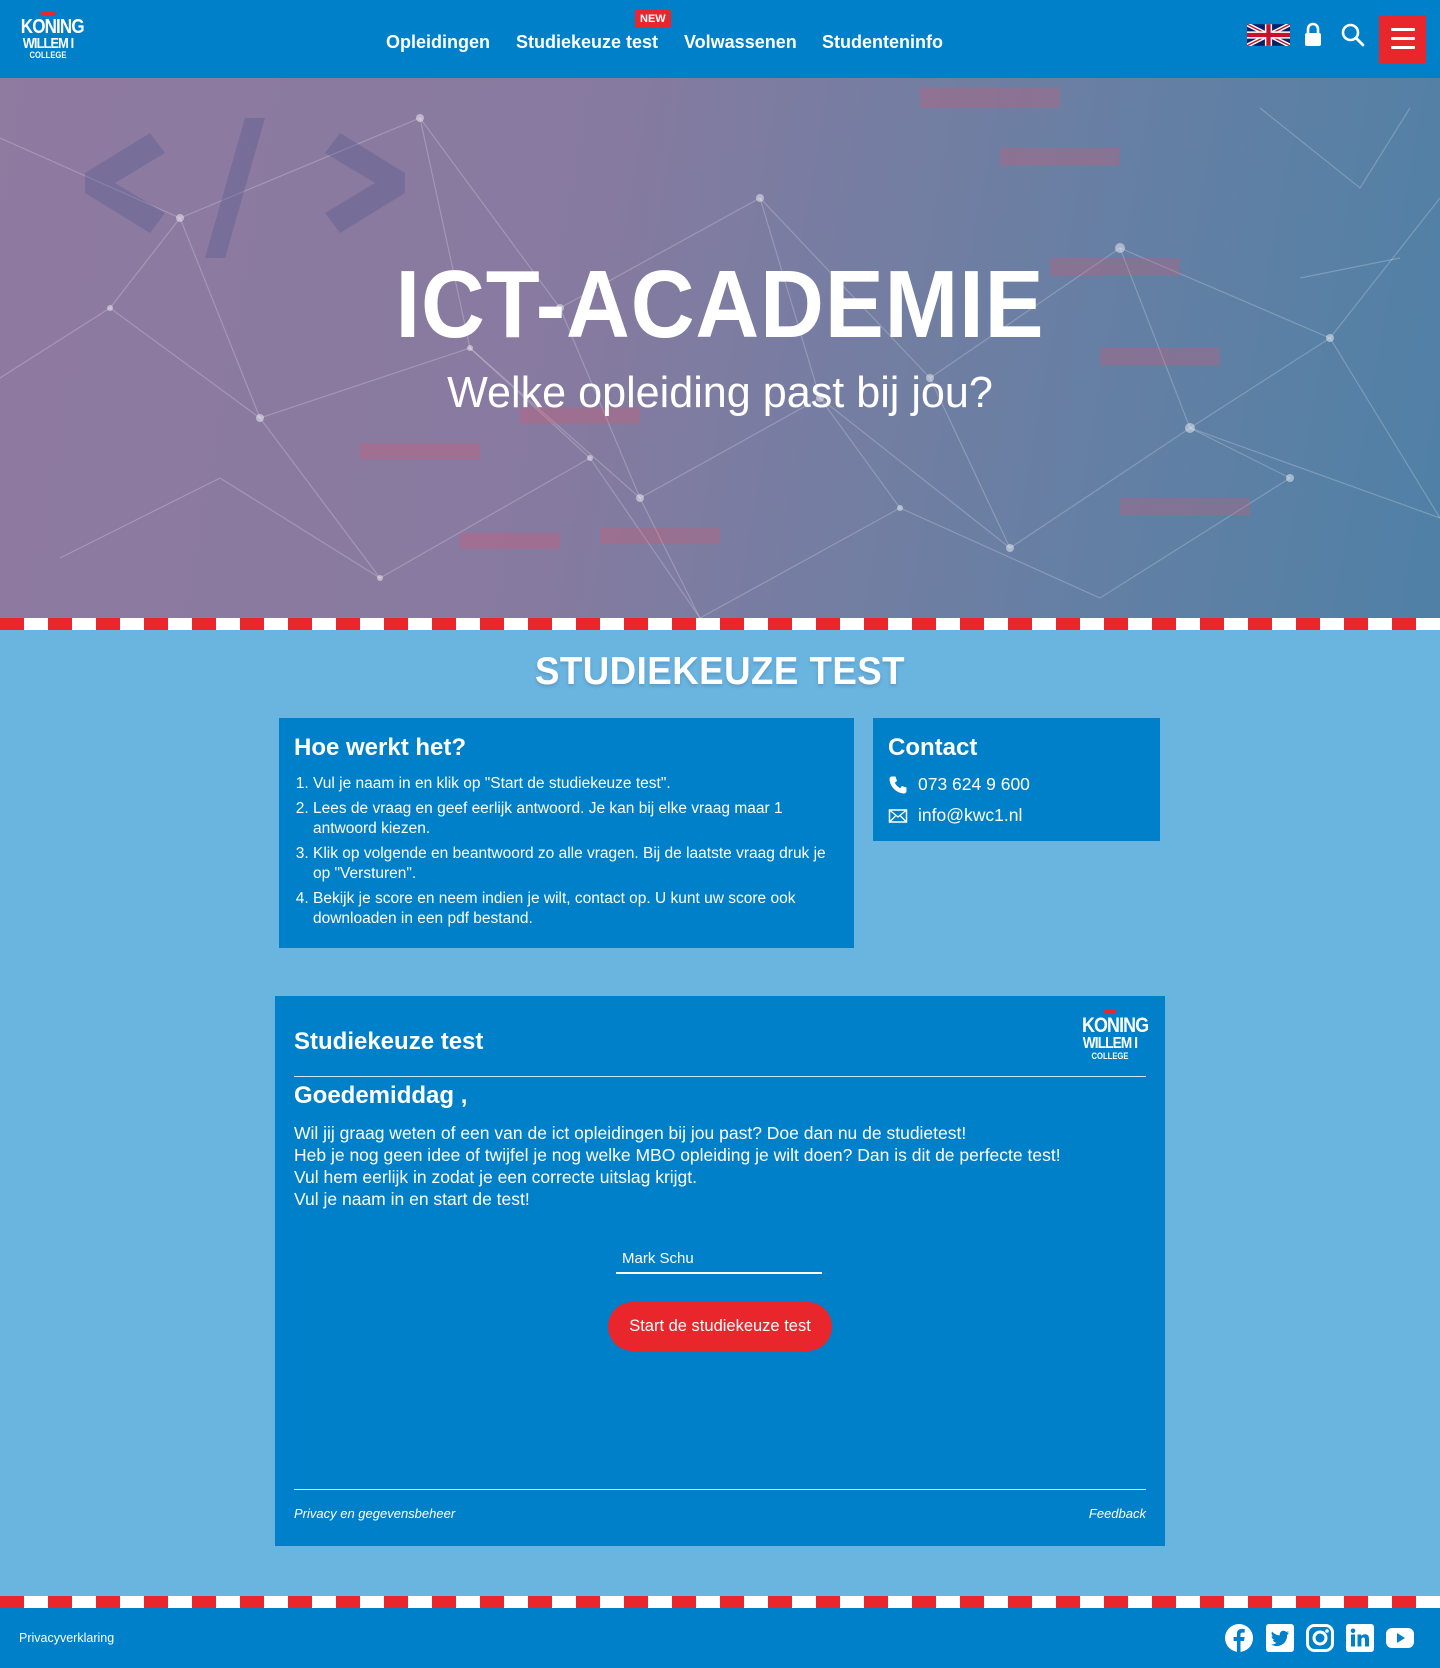  What do you see at coordinates (412, 1199) in the screenshot?
I see `intro-line: Vul je naam in en start de test!` at bounding box center [412, 1199].